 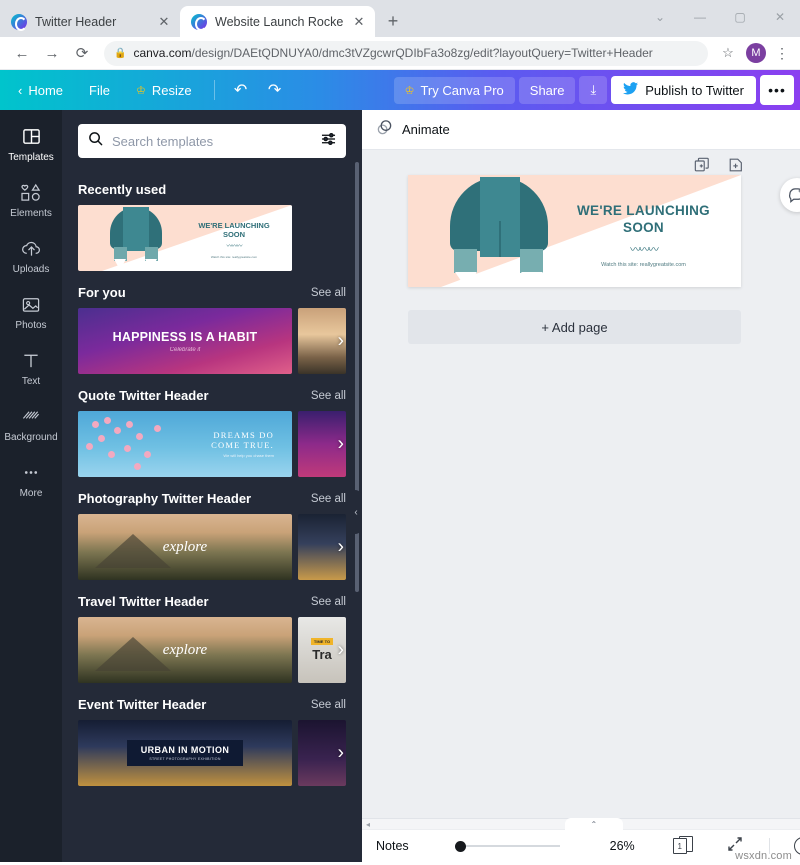 I want to click on file-menu-button: File, so click(x=99, y=90).